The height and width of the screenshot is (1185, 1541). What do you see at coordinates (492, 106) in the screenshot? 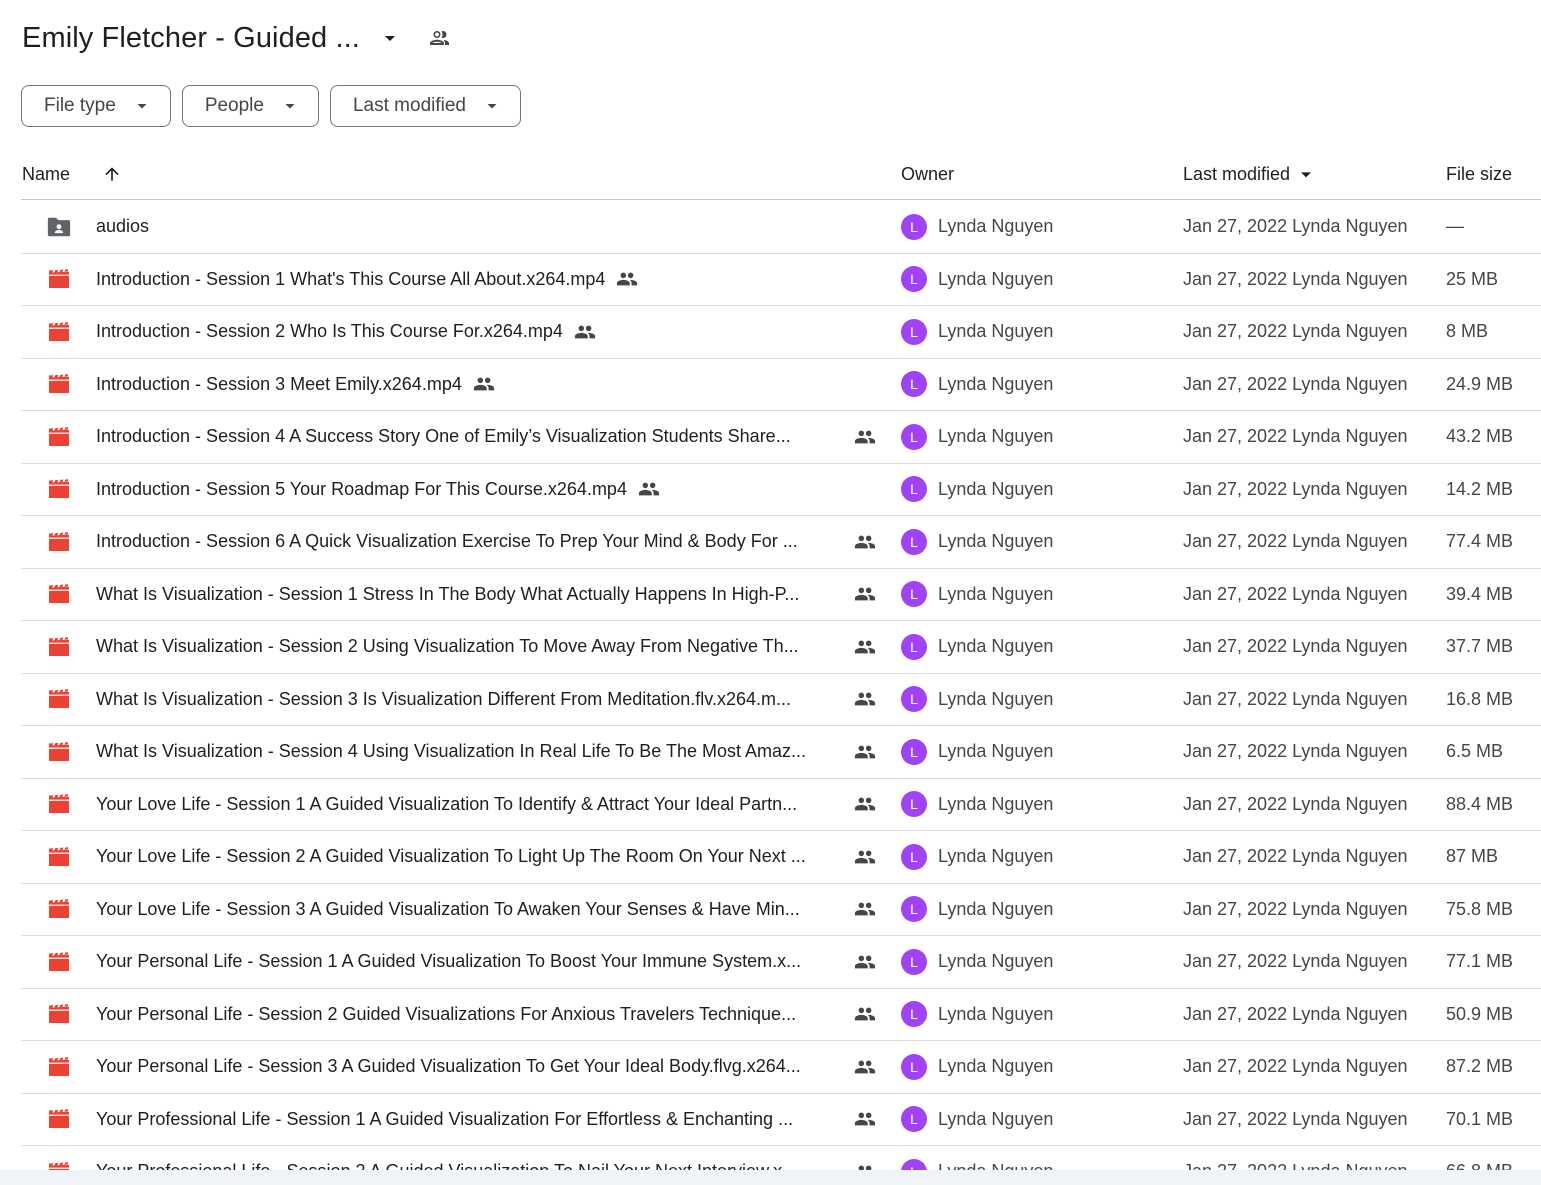
I see `chevron-down-icon` at bounding box center [492, 106].